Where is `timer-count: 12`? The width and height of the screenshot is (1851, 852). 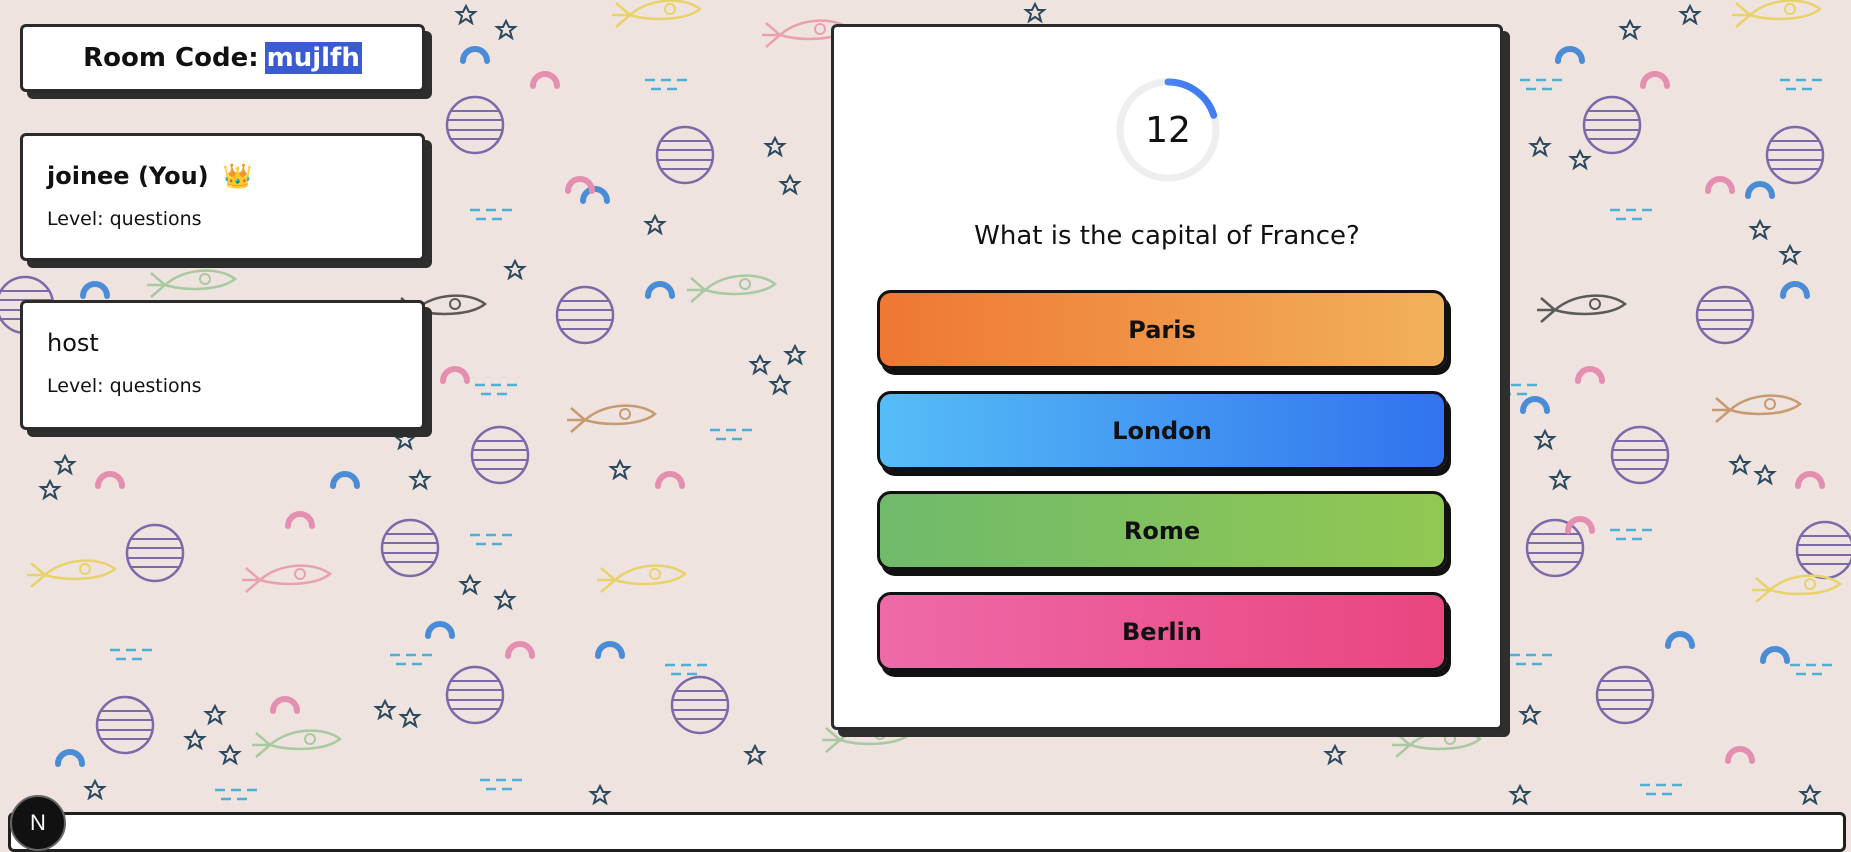 timer-count: 12 is located at coordinates (1168, 130).